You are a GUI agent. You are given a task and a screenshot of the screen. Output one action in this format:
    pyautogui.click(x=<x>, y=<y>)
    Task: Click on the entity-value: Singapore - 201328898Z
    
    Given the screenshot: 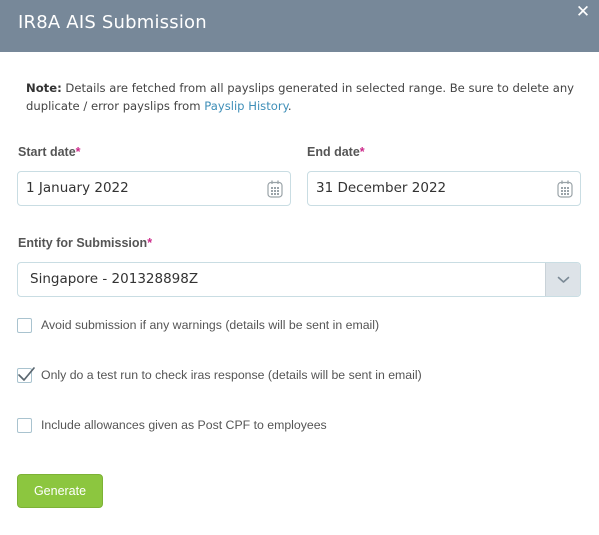 What is the action you would take?
    pyautogui.click(x=114, y=279)
    